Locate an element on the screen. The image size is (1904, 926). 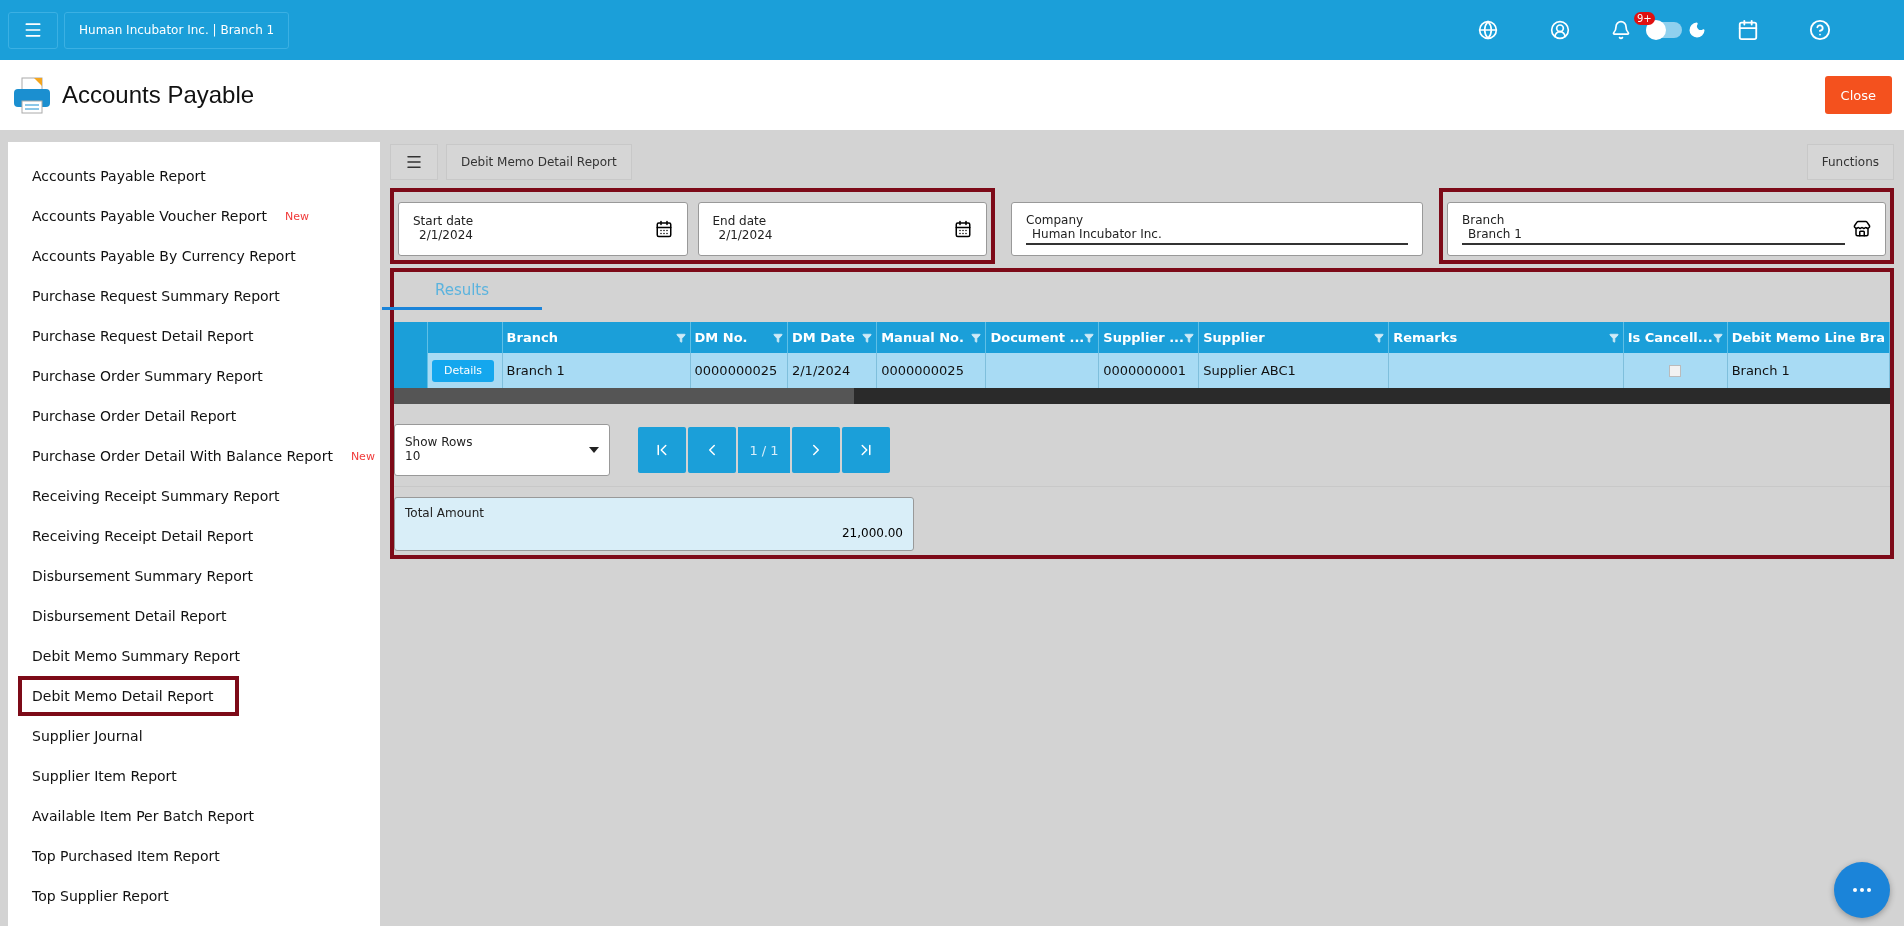
table-cell: 0000000001 is located at coordinates (1148, 370).